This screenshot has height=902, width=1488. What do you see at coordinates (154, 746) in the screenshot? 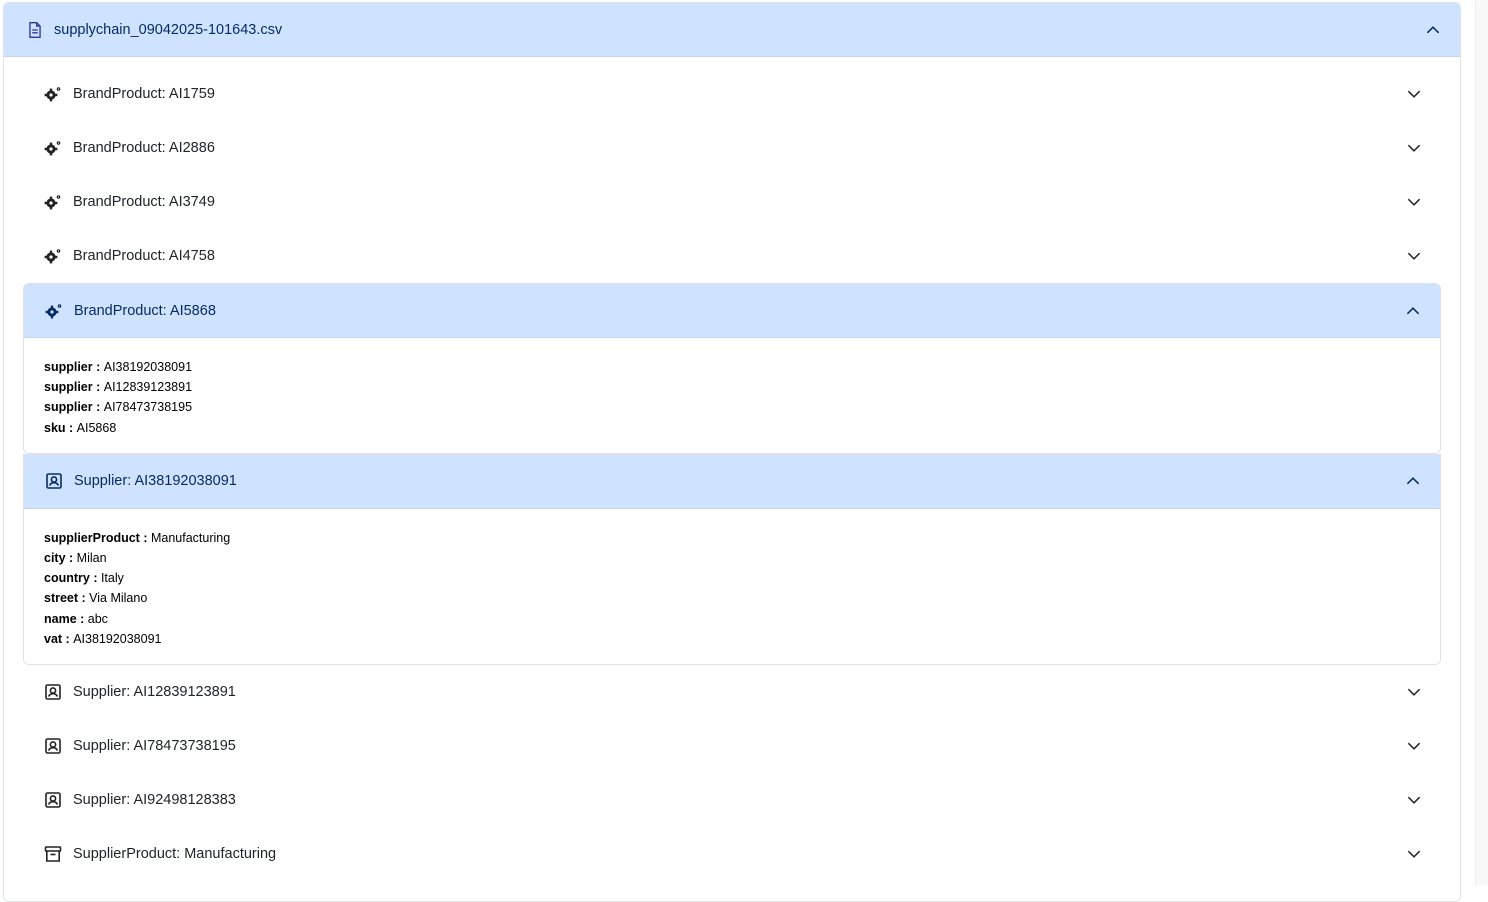
I see `item-label: Supplier: AI78473738195` at bounding box center [154, 746].